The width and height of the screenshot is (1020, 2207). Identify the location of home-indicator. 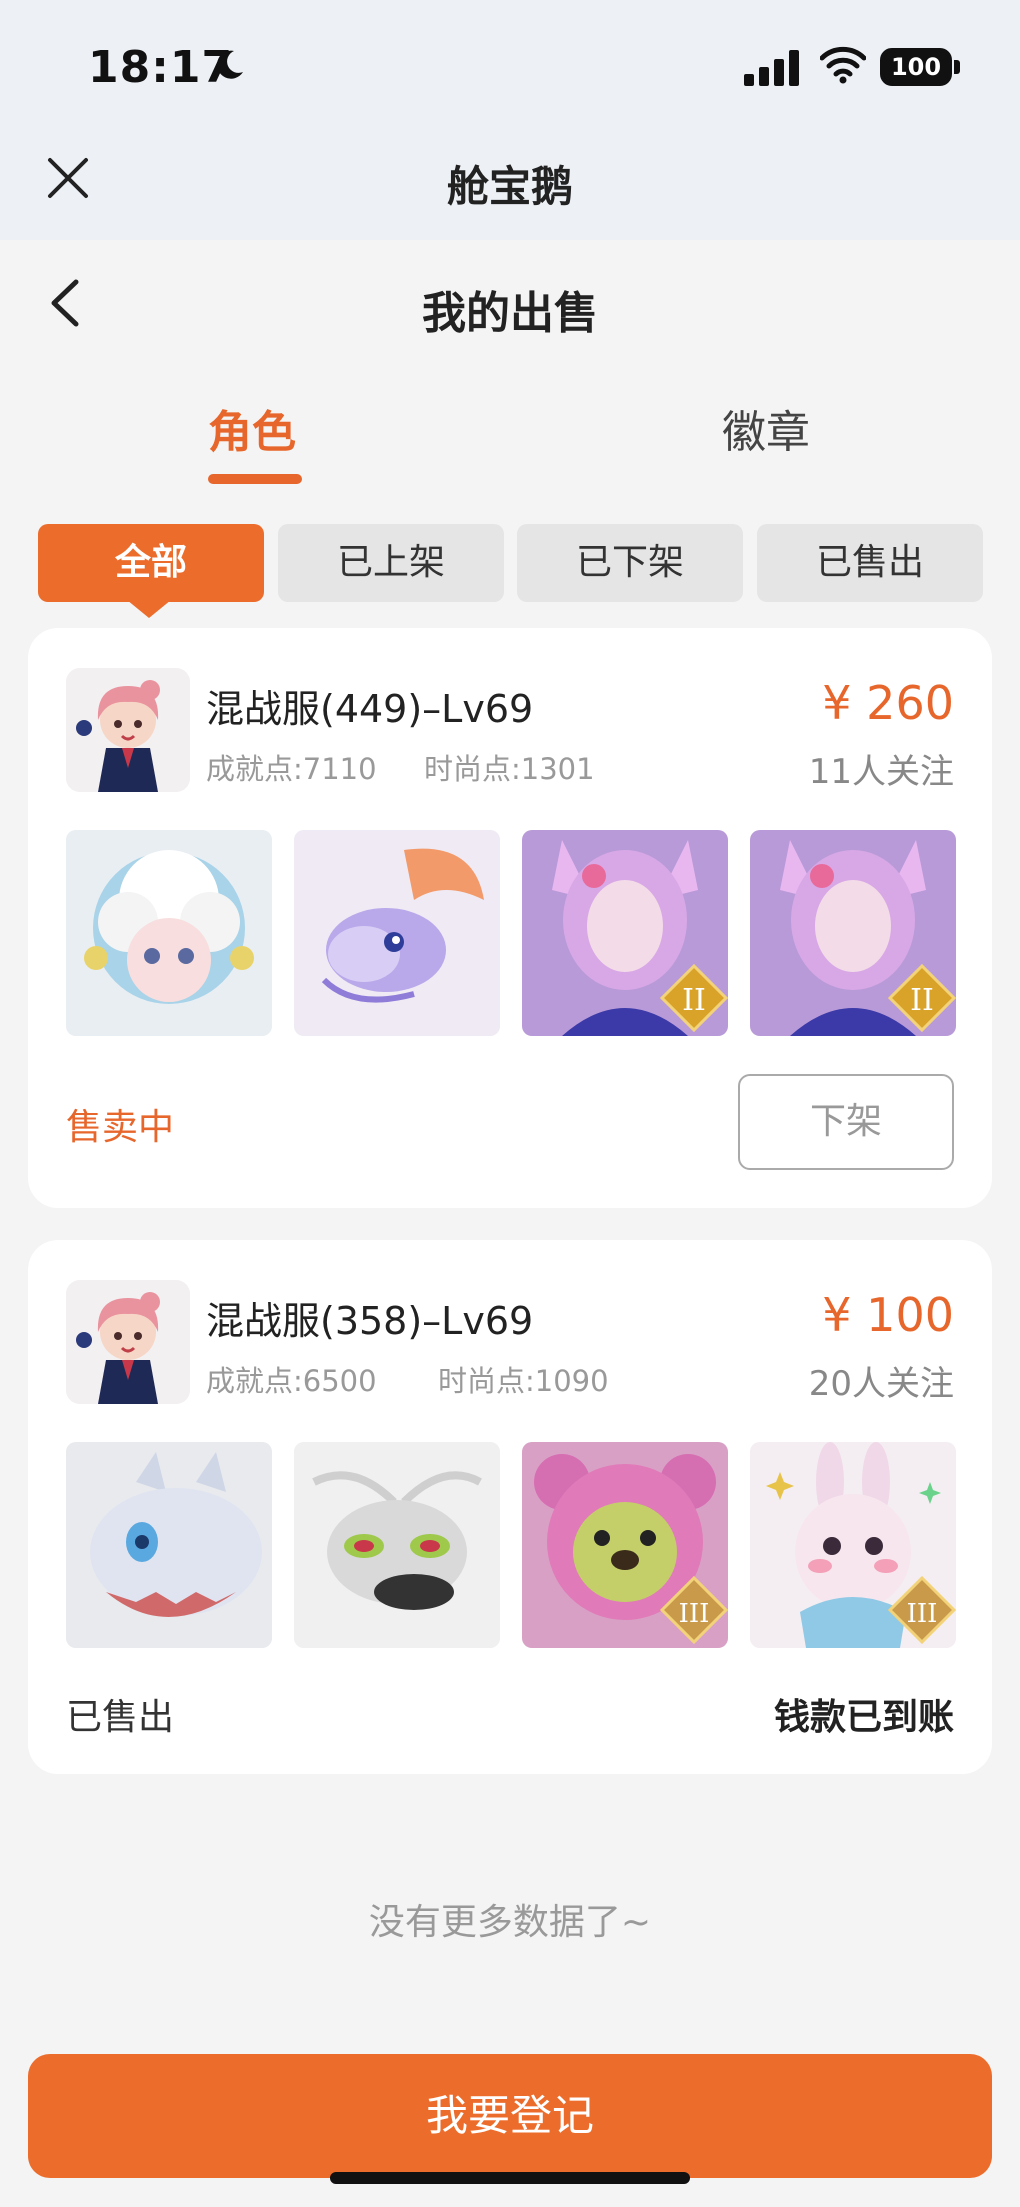
(510, 2178).